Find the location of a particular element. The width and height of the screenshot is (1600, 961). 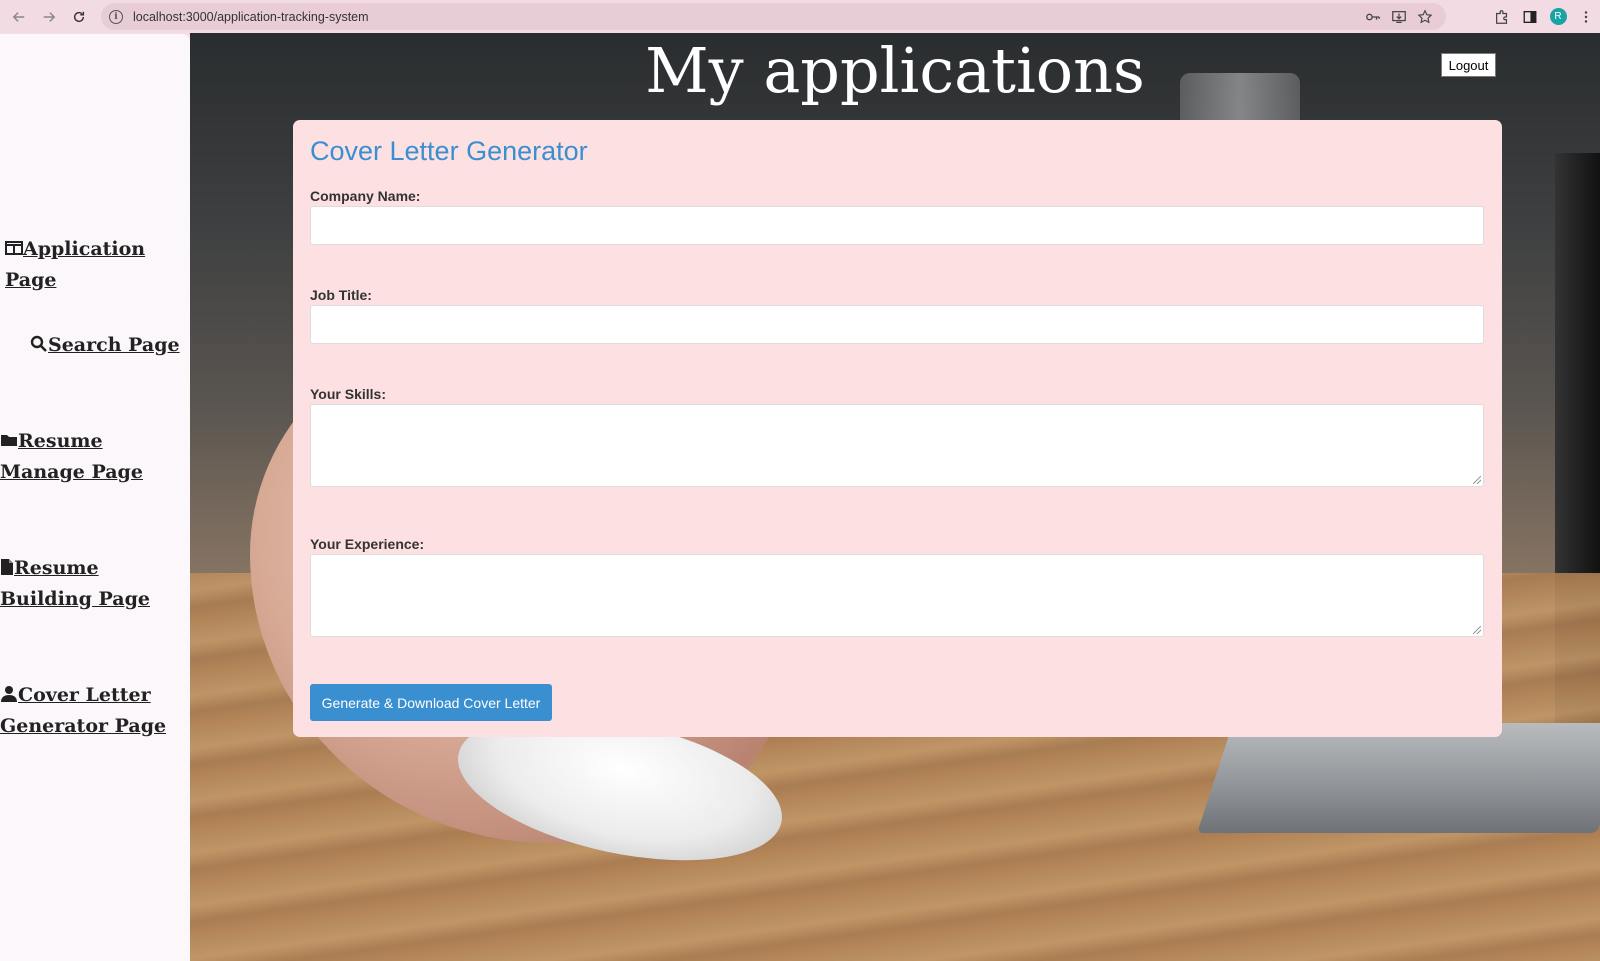

experience-textarea is located at coordinates (897, 595).